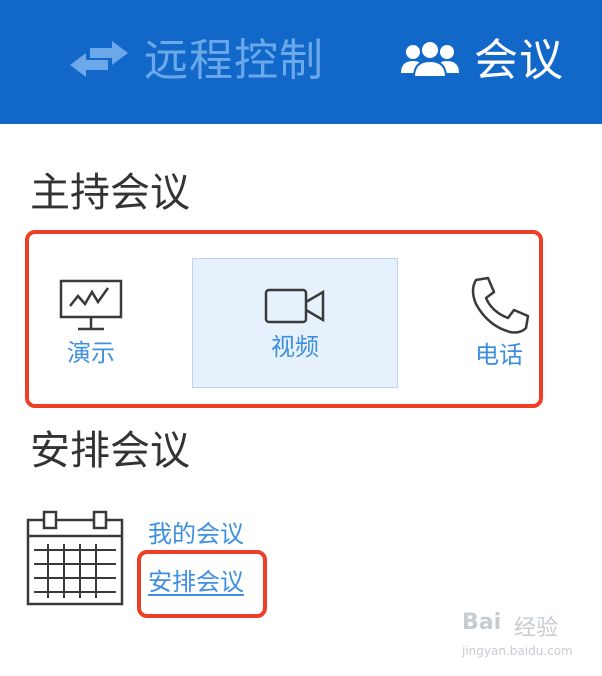 The width and height of the screenshot is (602, 676). I want to click on video-option: 视频, so click(295, 323).